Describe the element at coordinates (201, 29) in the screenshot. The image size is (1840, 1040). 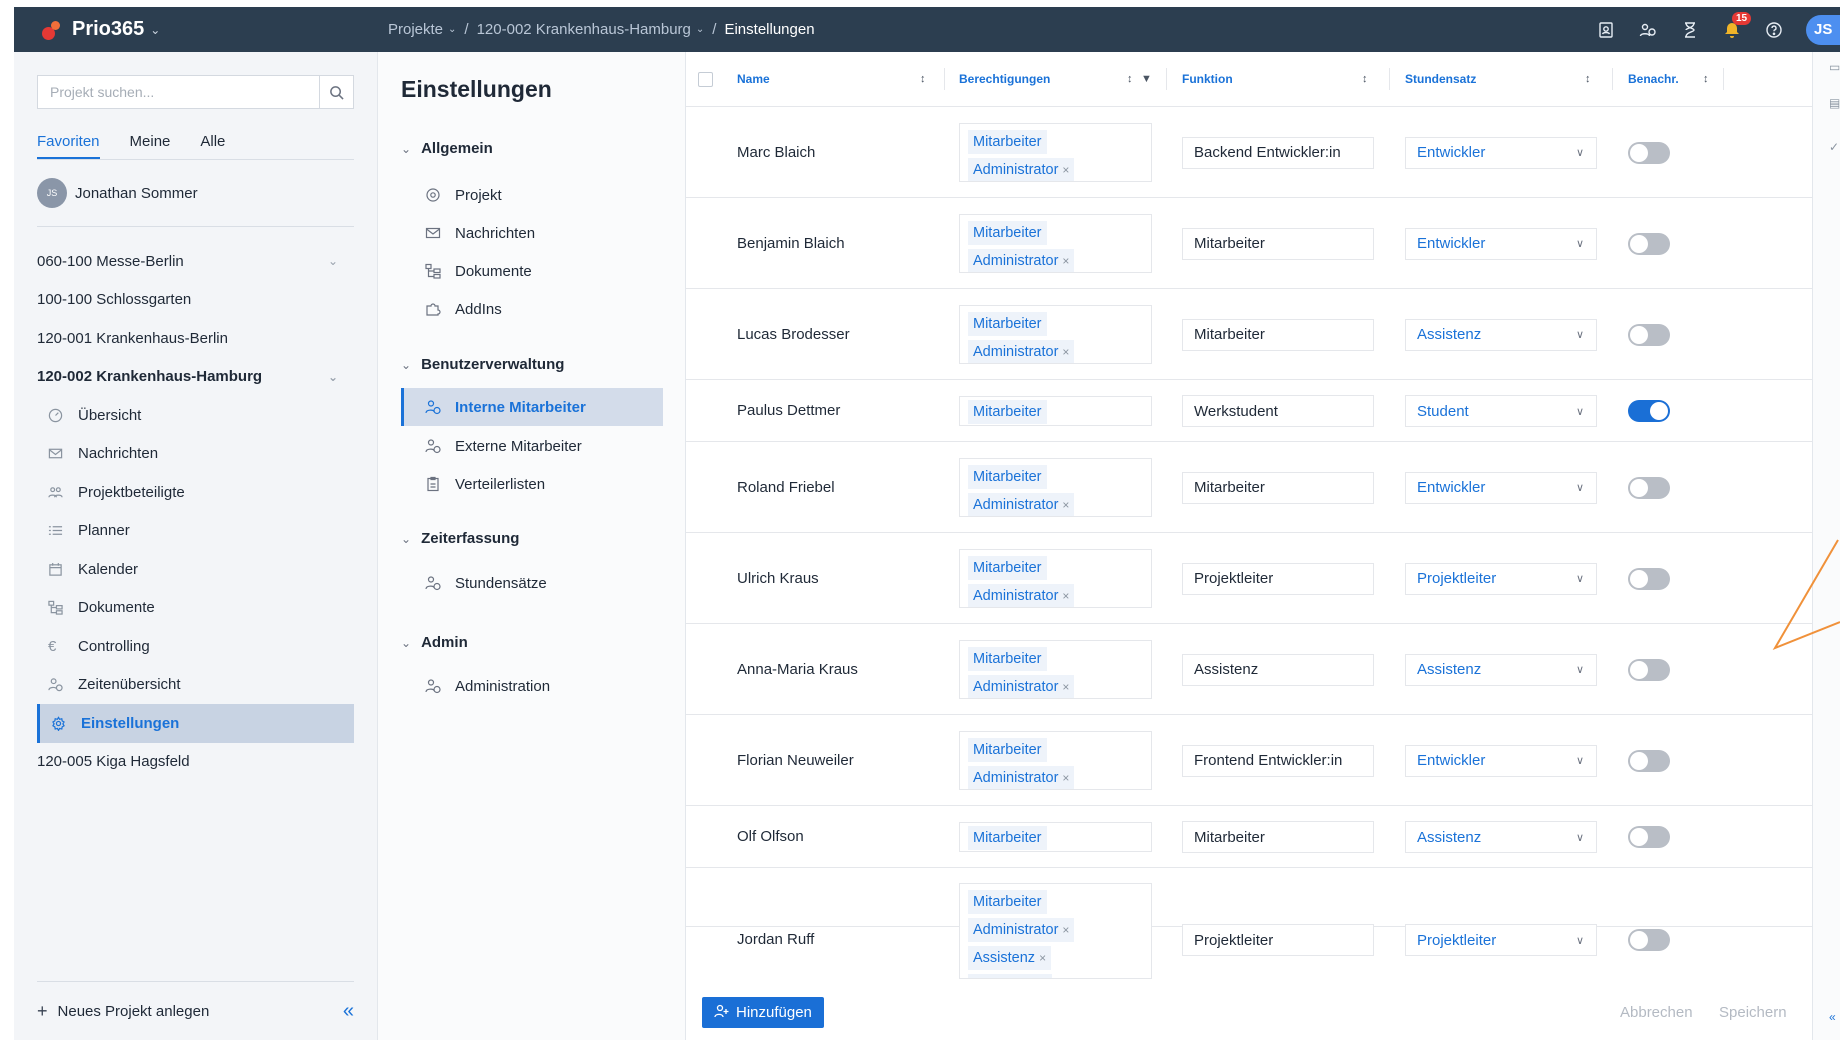
I see `app-switcher: Prio365 ⌄` at that location.